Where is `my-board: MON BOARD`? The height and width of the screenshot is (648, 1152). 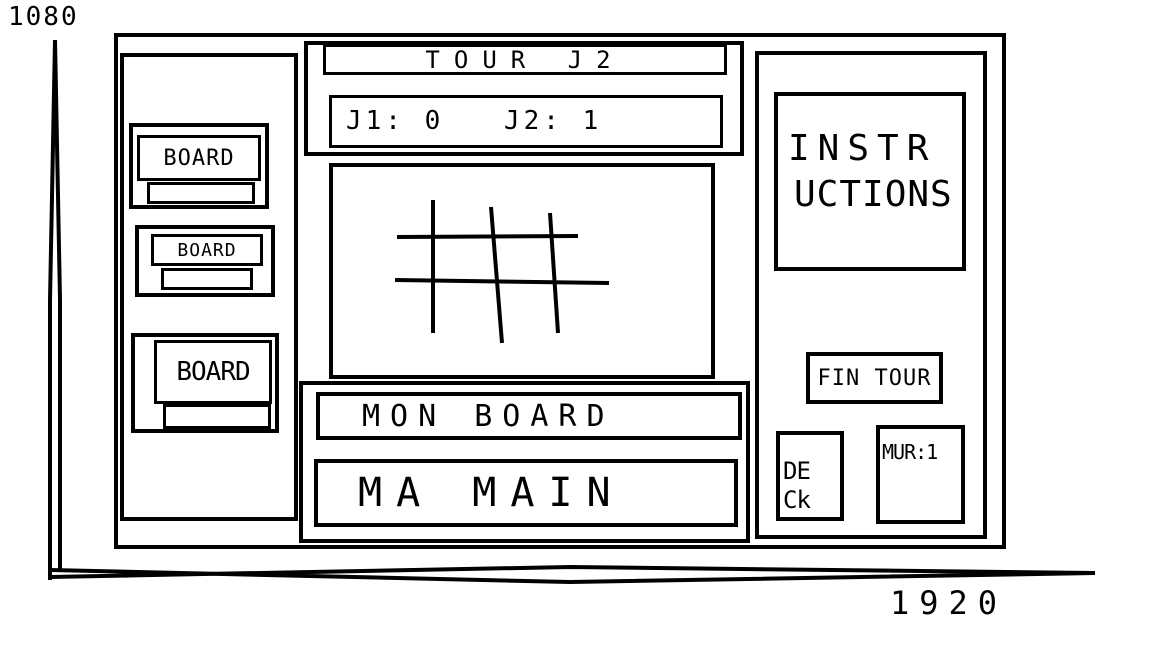
my-board: MON BOARD is located at coordinates (529, 416).